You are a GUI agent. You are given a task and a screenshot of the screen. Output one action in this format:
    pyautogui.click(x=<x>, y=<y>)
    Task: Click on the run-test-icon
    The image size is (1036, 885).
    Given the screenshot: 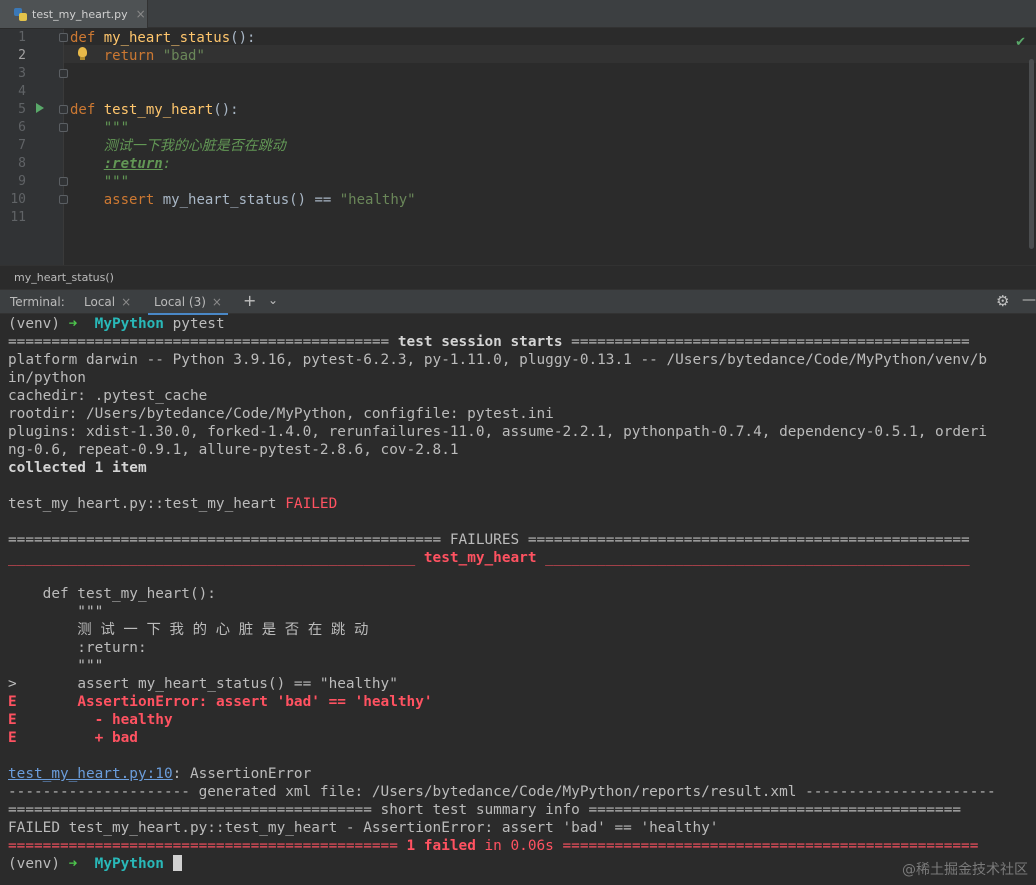 What is the action you would take?
    pyautogui.click(x=40, y=108)
    